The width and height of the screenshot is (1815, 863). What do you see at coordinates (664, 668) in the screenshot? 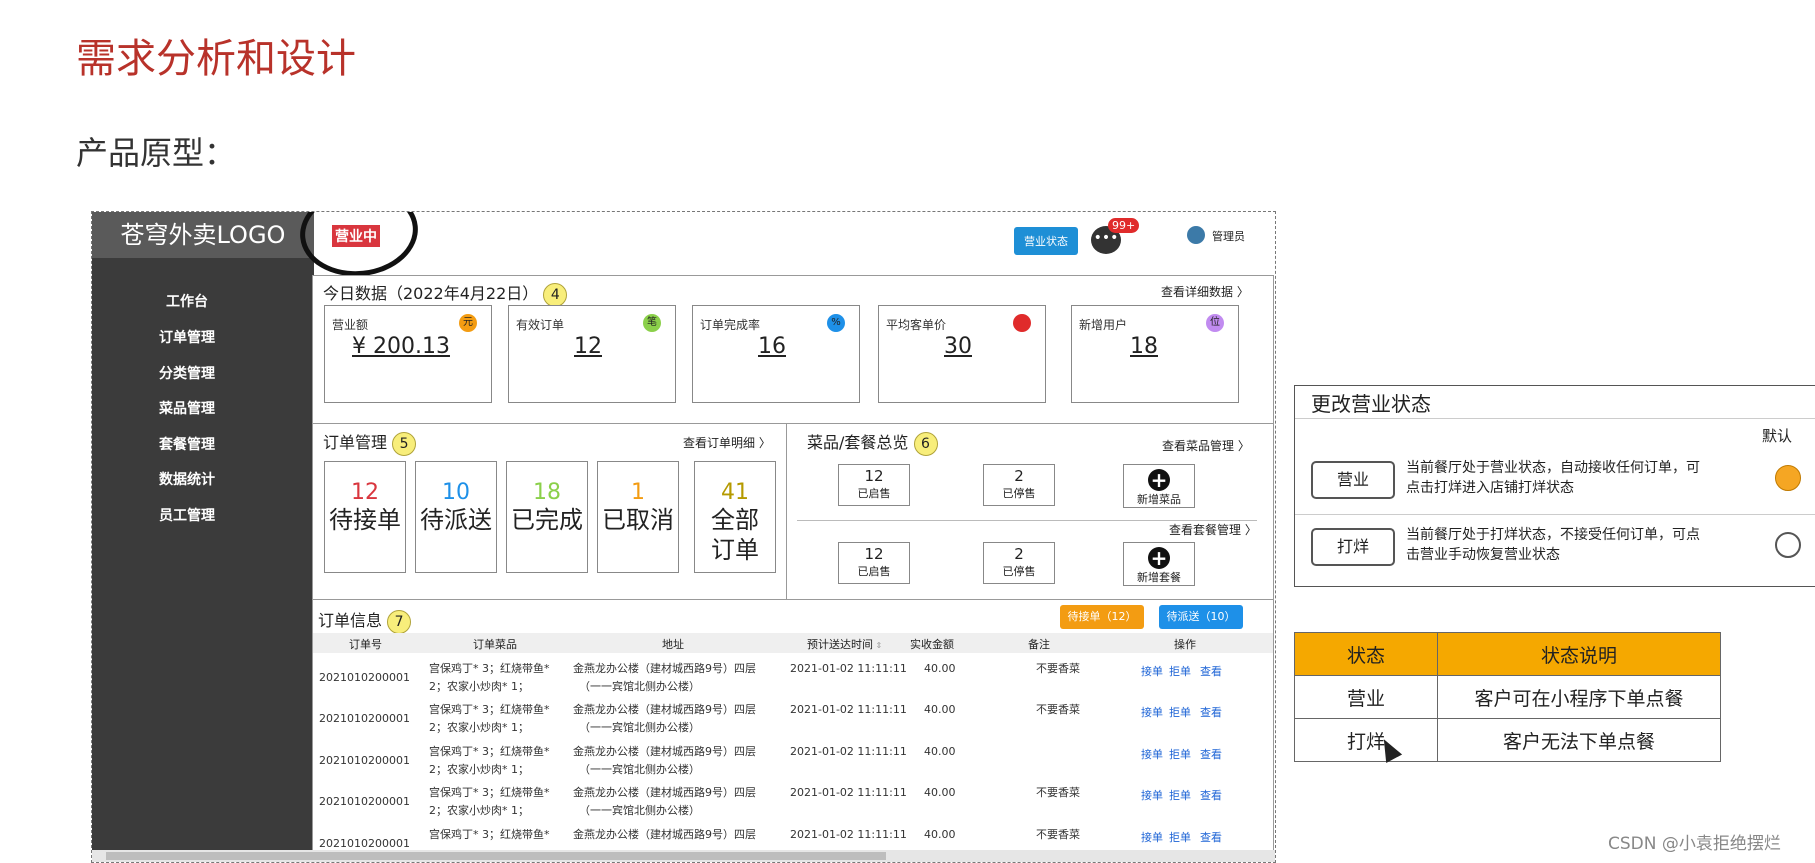
I see `address-line: 金燕龙办公楼（建材城西路9号）四层` at bounding box center [664, 668].